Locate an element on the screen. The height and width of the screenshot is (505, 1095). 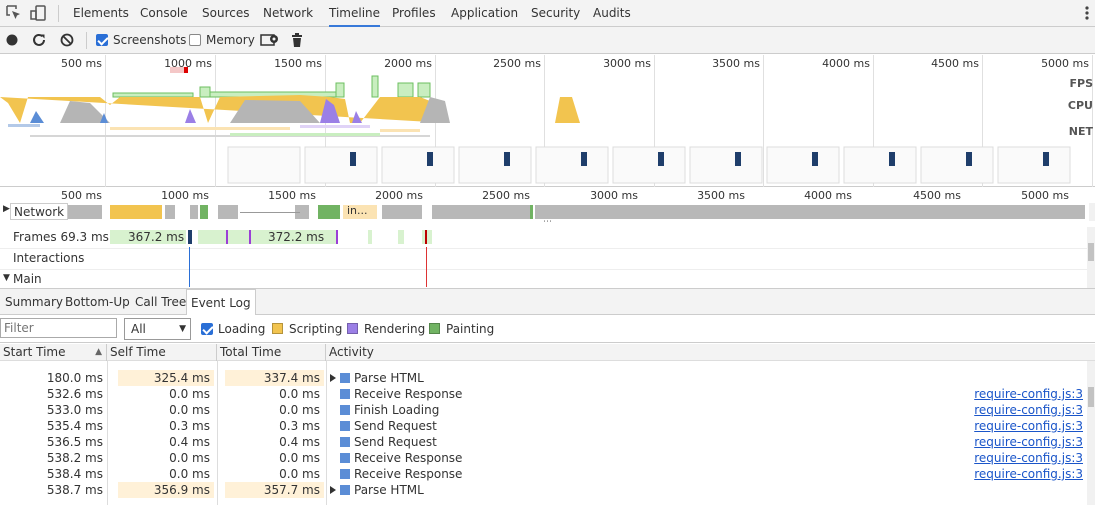
header-start-time-label: Start Time is located at coordinates (34, 352).